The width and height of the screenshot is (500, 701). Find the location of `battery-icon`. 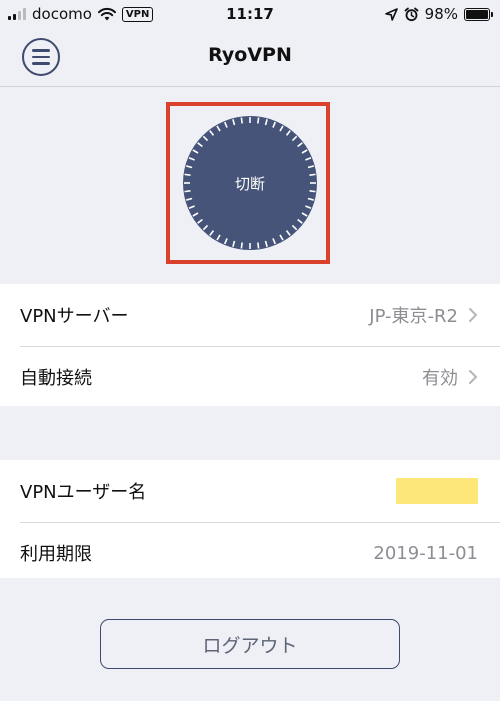

battery-icon is located at coordinates (478, 14).